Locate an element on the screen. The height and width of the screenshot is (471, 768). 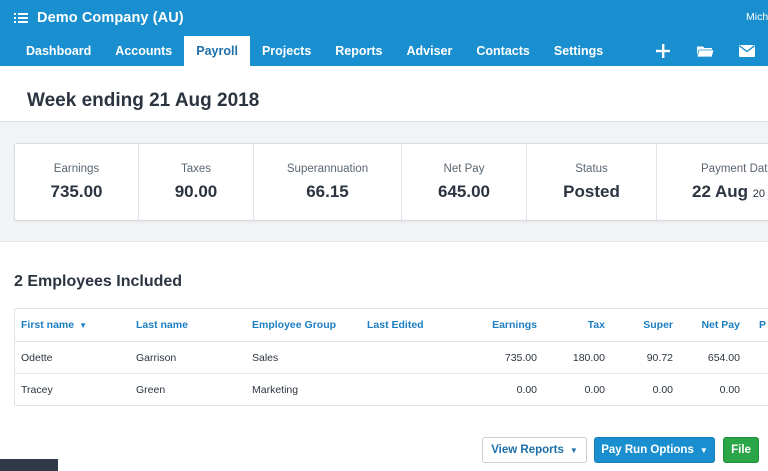
summary-payment-date-label: Payment Date is located at coordinates (734, 169).